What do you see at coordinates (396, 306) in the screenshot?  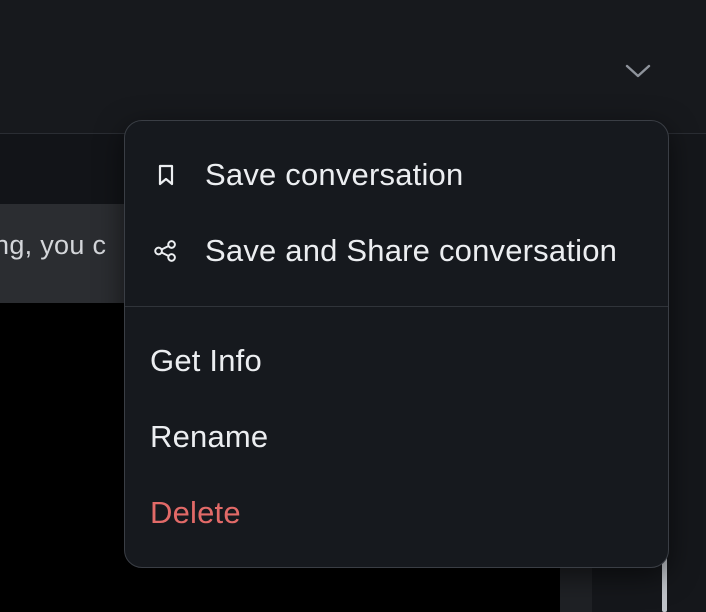 I see `menu-divider` at bounding box center [396, 306].